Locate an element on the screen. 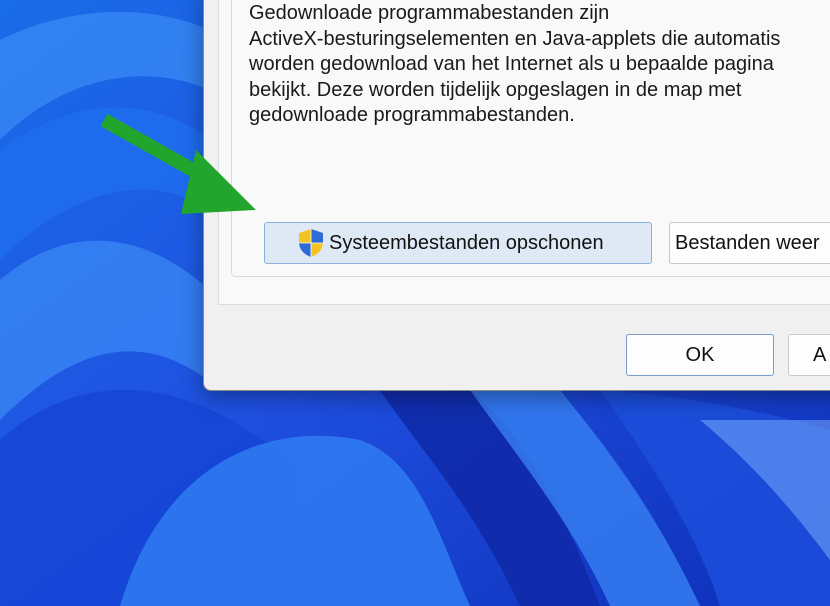  ok-button: OK is located at coordinates (700, 355).